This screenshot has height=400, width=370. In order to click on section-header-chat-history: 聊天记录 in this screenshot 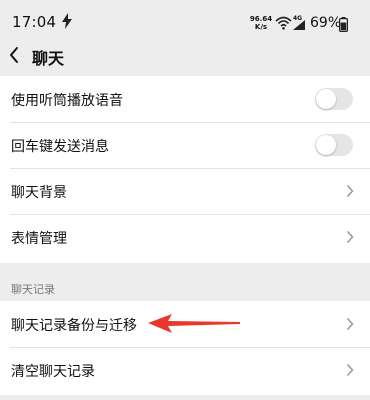, I will do `click(33, 289)`.